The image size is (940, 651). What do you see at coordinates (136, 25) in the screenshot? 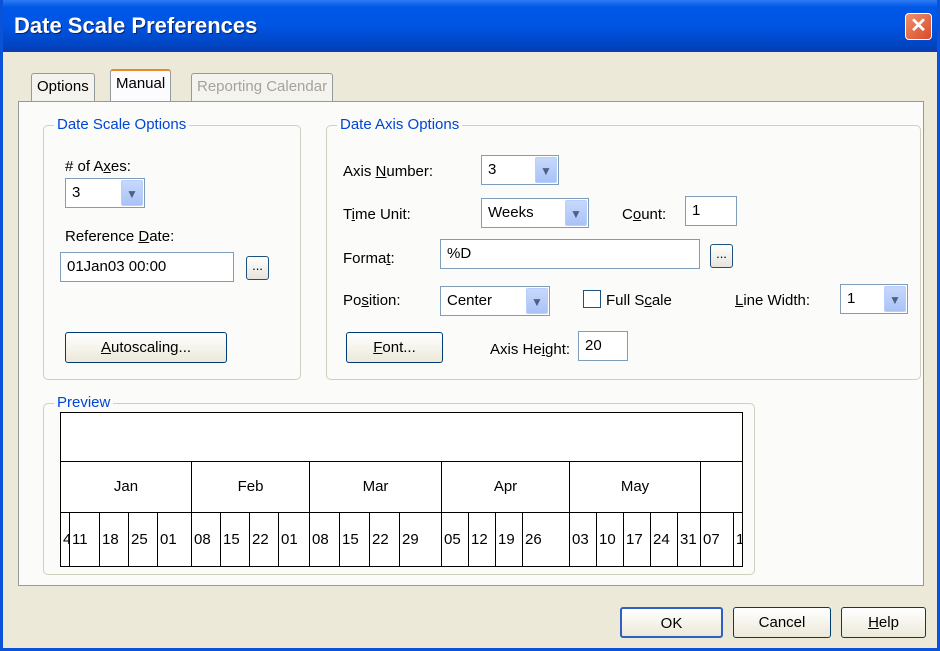
I see `window-title: Date Scale Preferences` at bounding box center [136, 25].